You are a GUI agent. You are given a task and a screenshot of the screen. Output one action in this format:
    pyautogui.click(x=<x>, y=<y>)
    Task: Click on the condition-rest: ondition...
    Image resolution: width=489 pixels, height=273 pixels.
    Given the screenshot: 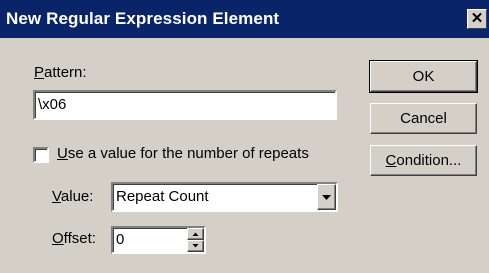 What is the action you would take?
    pyautogui.click(x=429, y=160)
    